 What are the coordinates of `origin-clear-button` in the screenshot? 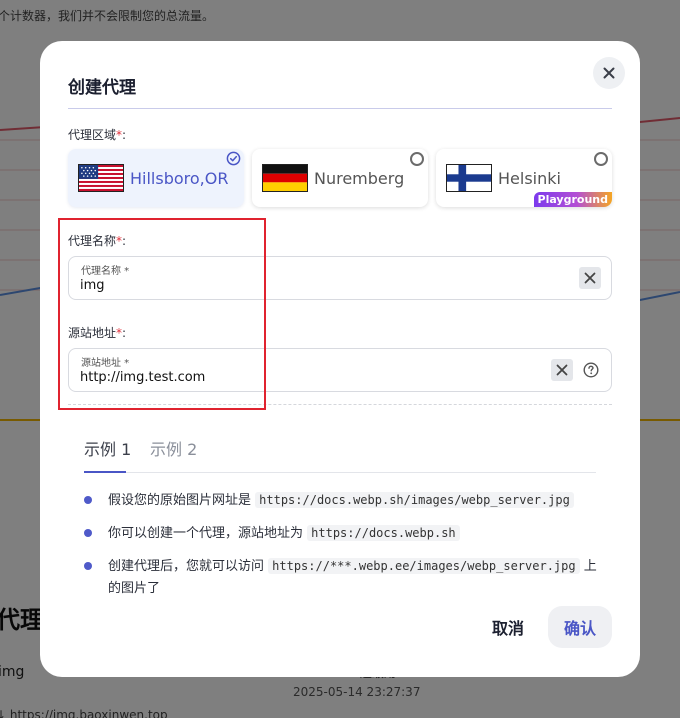 It's located at (562, 370).